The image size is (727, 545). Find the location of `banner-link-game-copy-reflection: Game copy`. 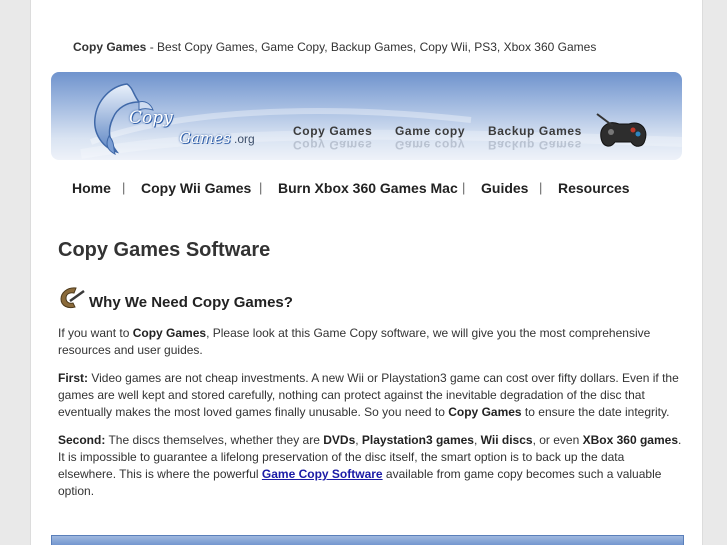

banner-link-game-copy-reflection: Game copy is located at coordinates (430, 145).